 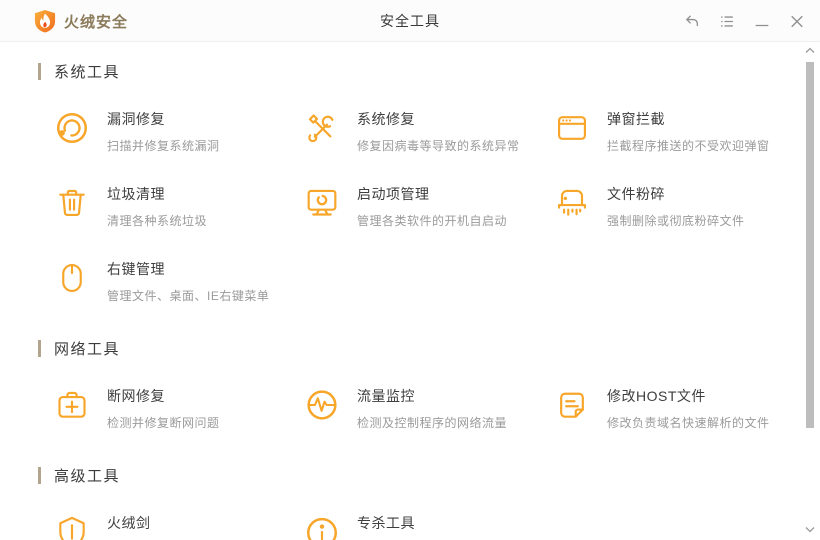 What do you see at coordinates (572, 202) in the screenshot?
I see `file-shredder-icon` at bounding box center [572, 202].